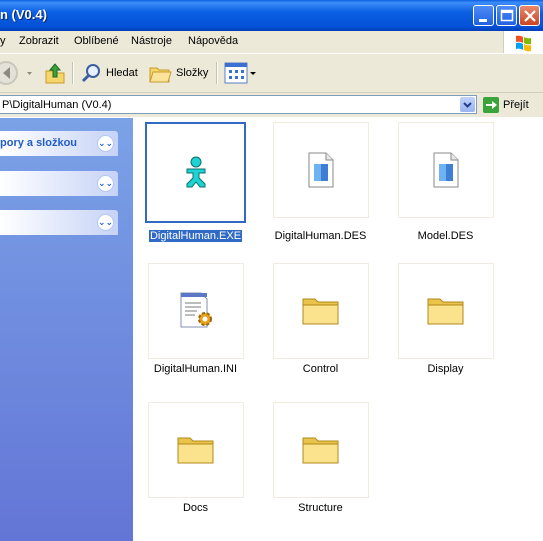 Image resolution: width=543 pixels, height=541 pixels. I want to click on exe-person-icon, so click(195, 171).